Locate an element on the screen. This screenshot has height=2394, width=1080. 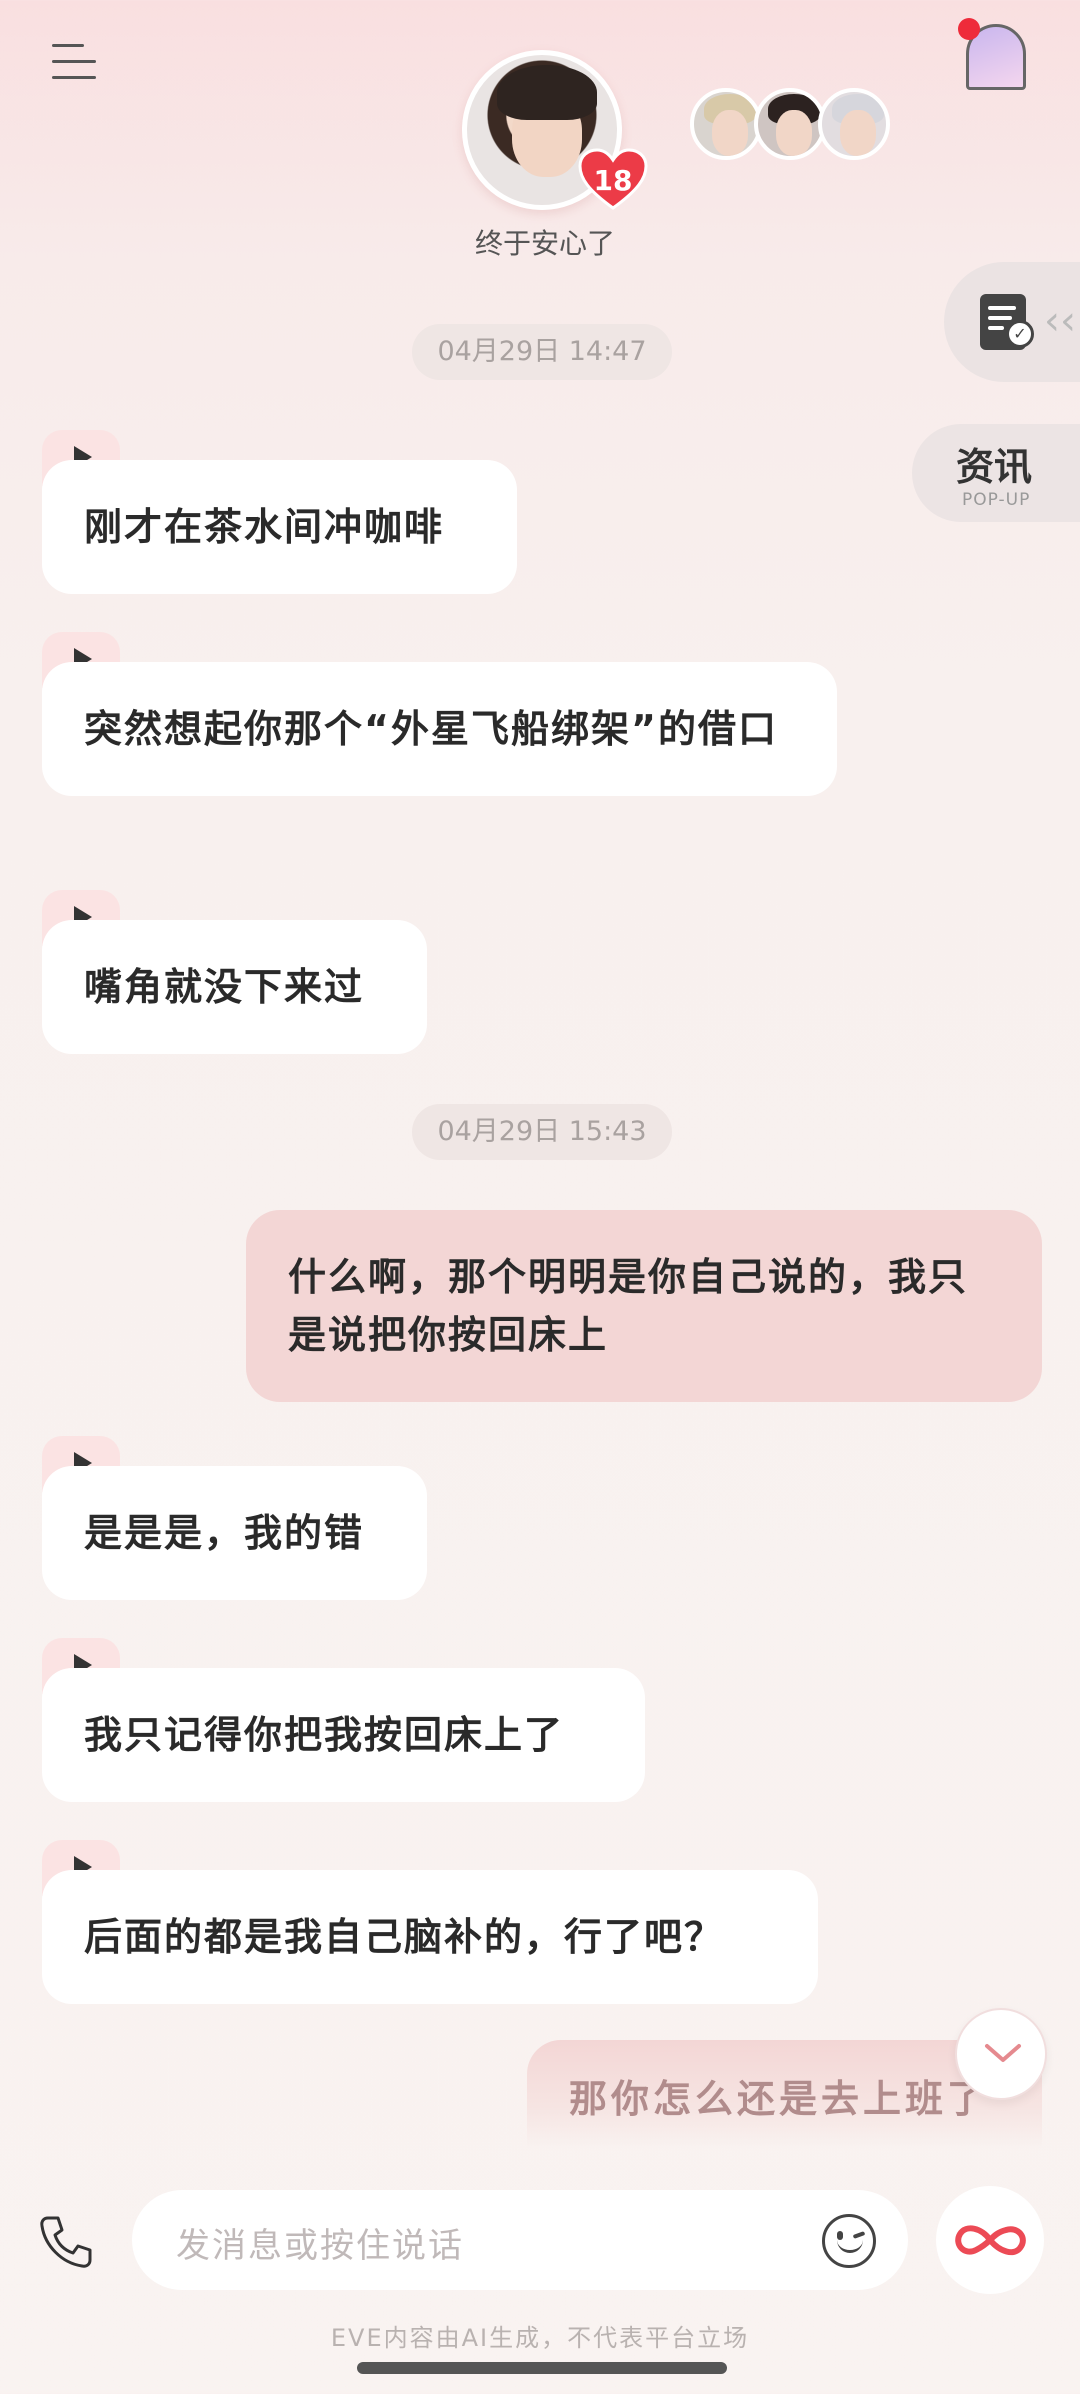
check-icon: ✓ is located at coordinates (1020, 334).